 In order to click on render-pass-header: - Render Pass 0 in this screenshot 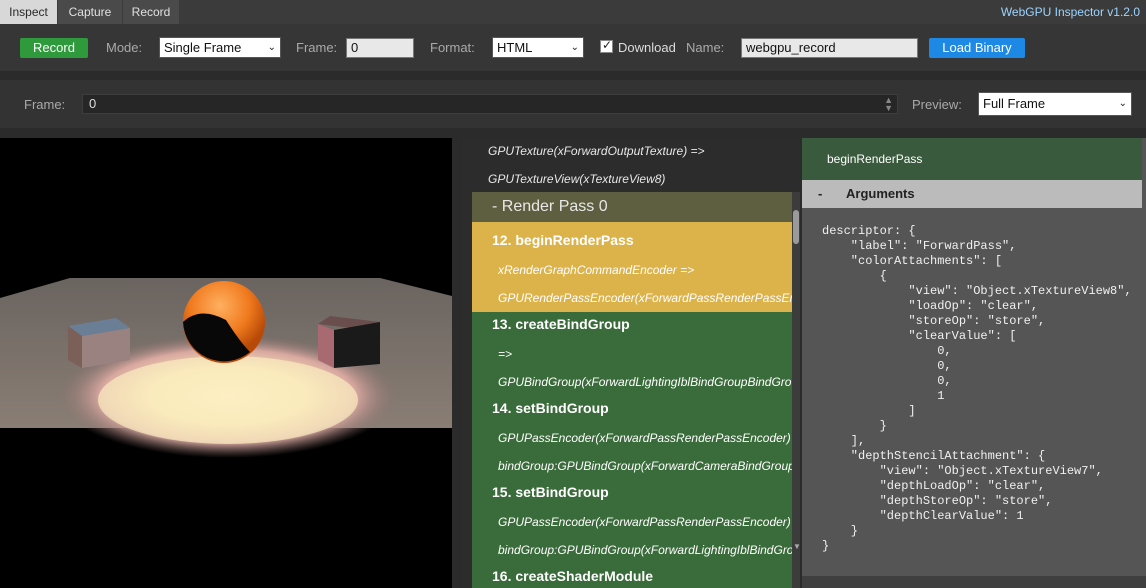, I will do `click(632, 207)`.